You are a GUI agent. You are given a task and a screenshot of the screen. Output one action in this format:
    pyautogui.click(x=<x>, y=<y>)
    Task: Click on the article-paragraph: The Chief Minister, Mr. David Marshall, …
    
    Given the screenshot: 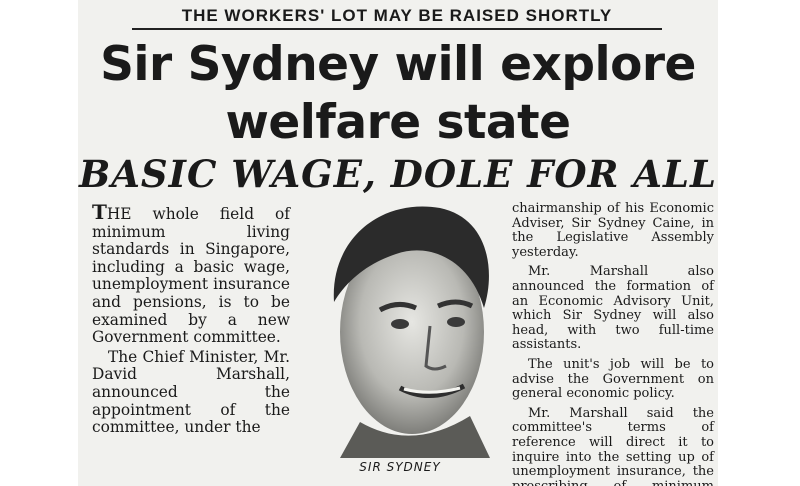 What is the action you would take?
    pyautogui.click(x=191, y=392)
    